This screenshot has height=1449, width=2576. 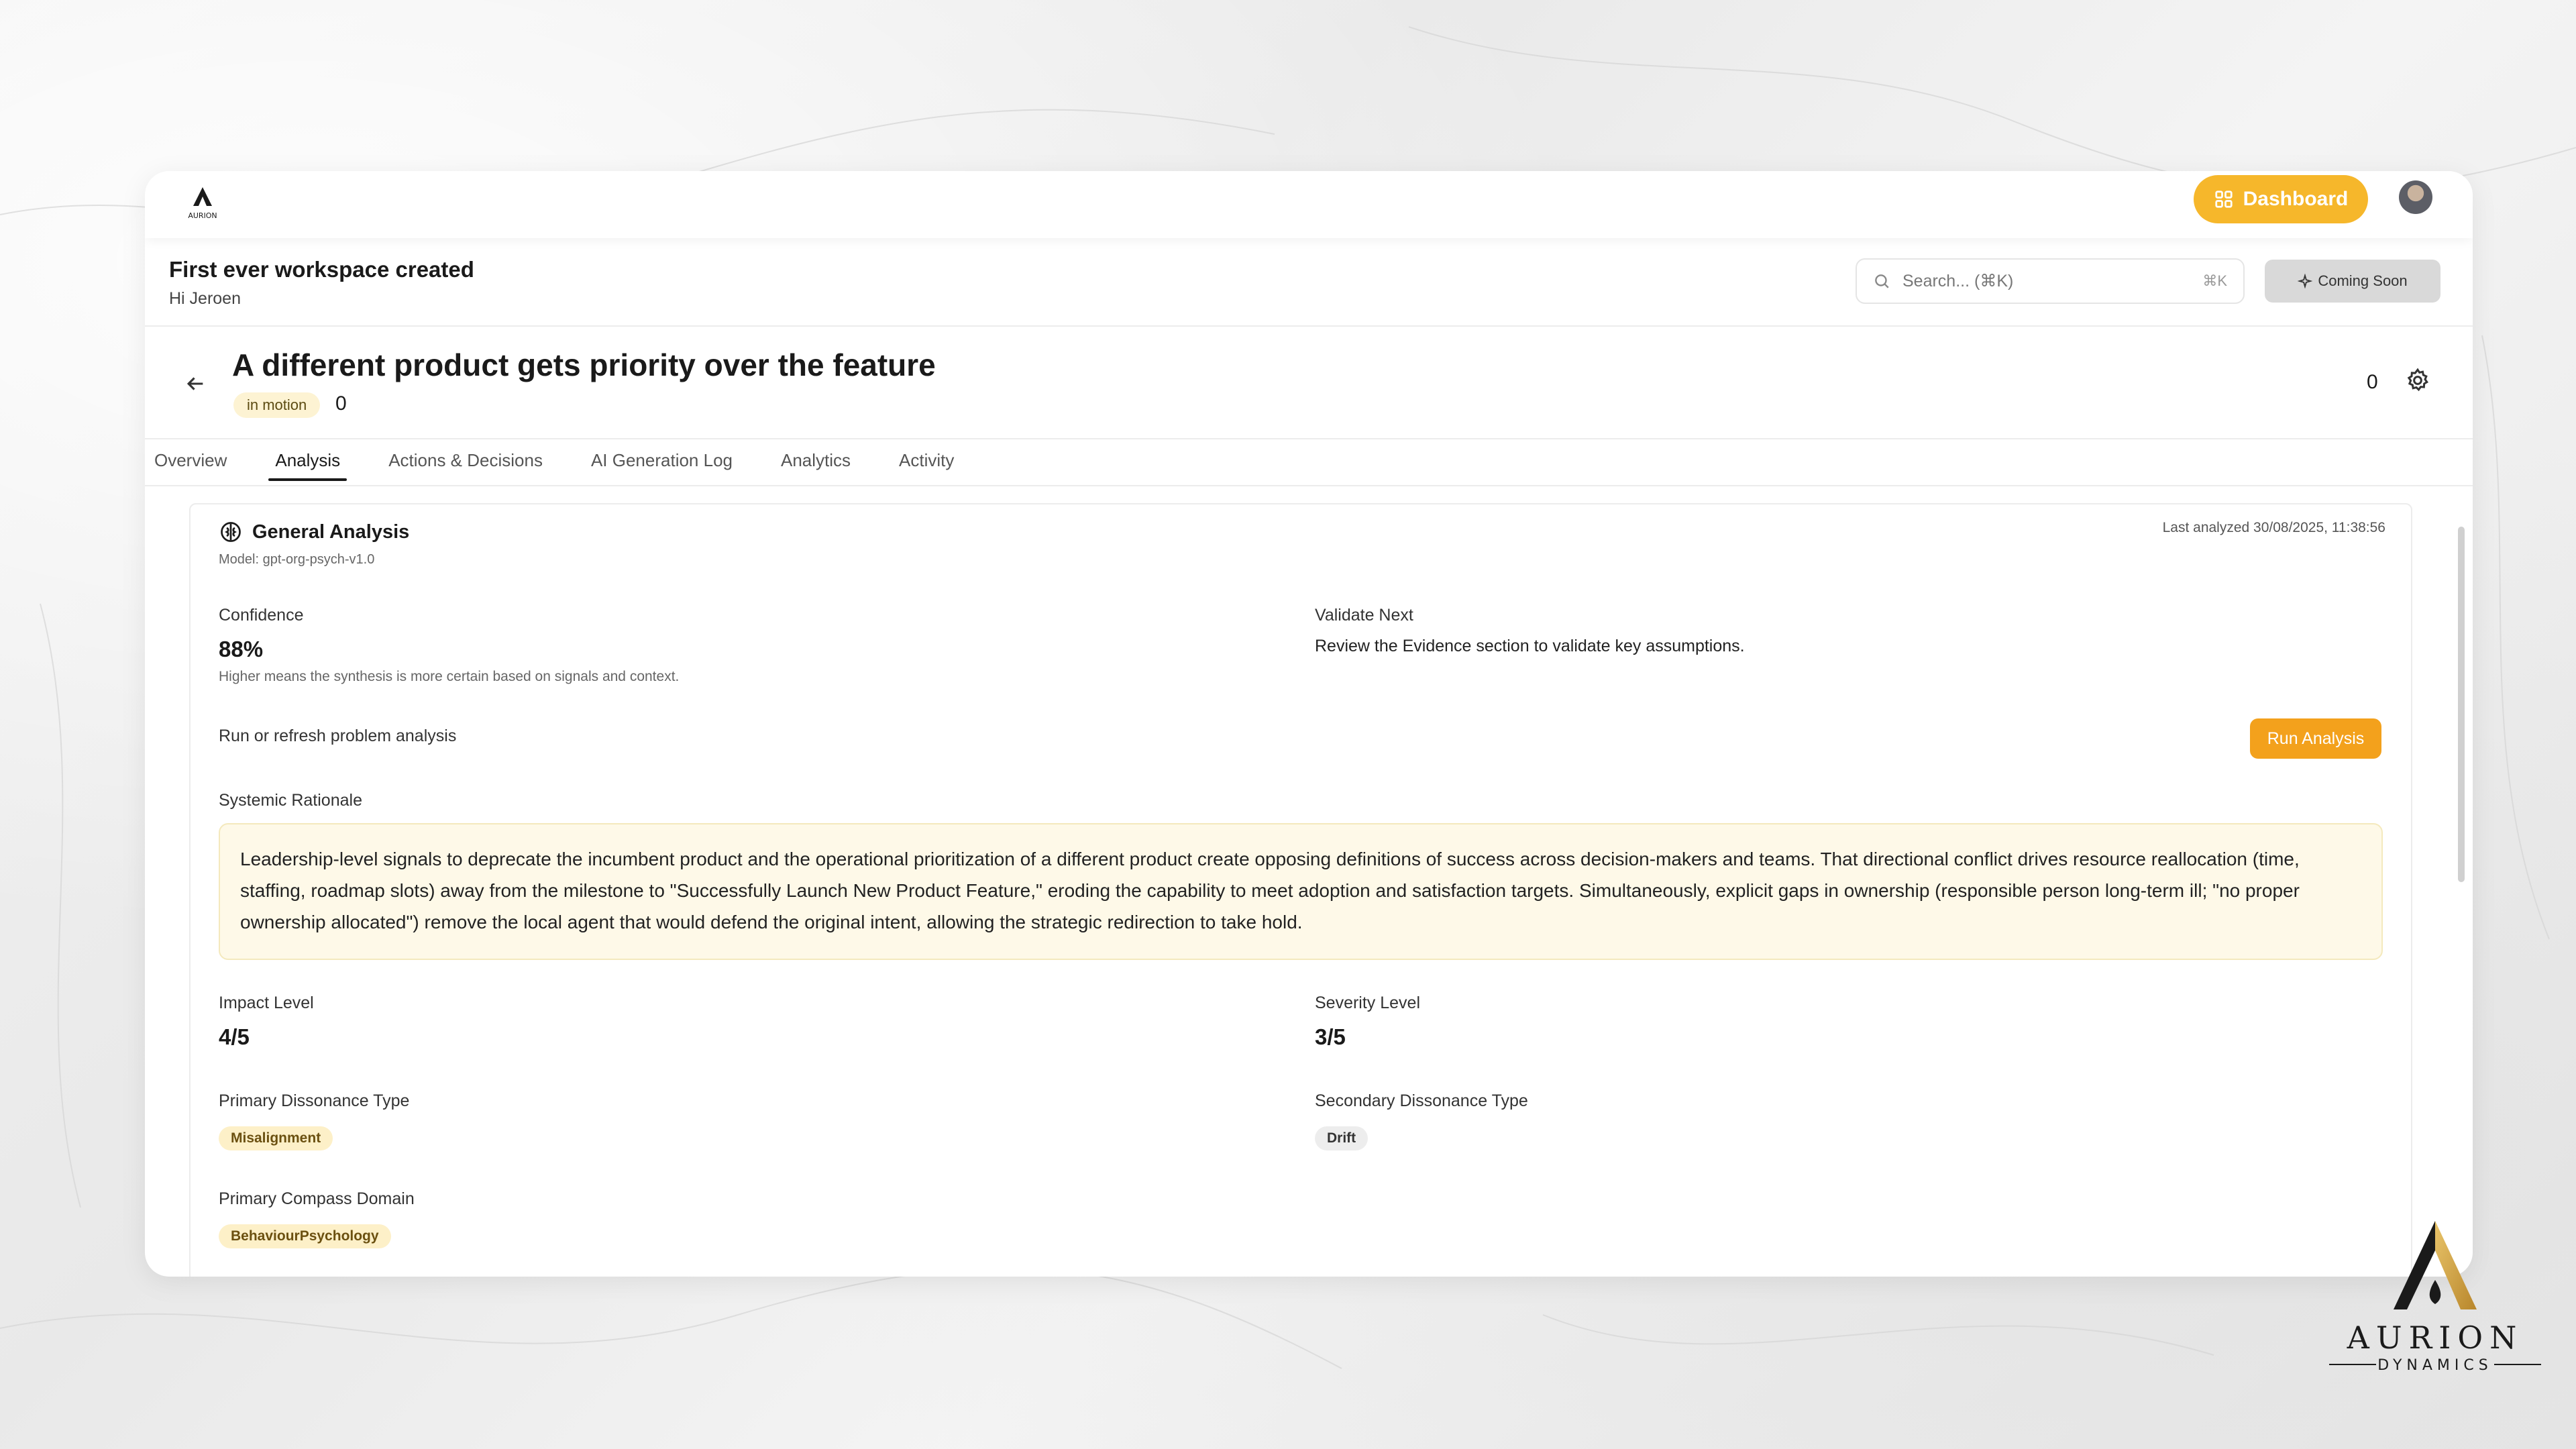 I want to click on status-badge: in motion, so click(x=277, y=405).